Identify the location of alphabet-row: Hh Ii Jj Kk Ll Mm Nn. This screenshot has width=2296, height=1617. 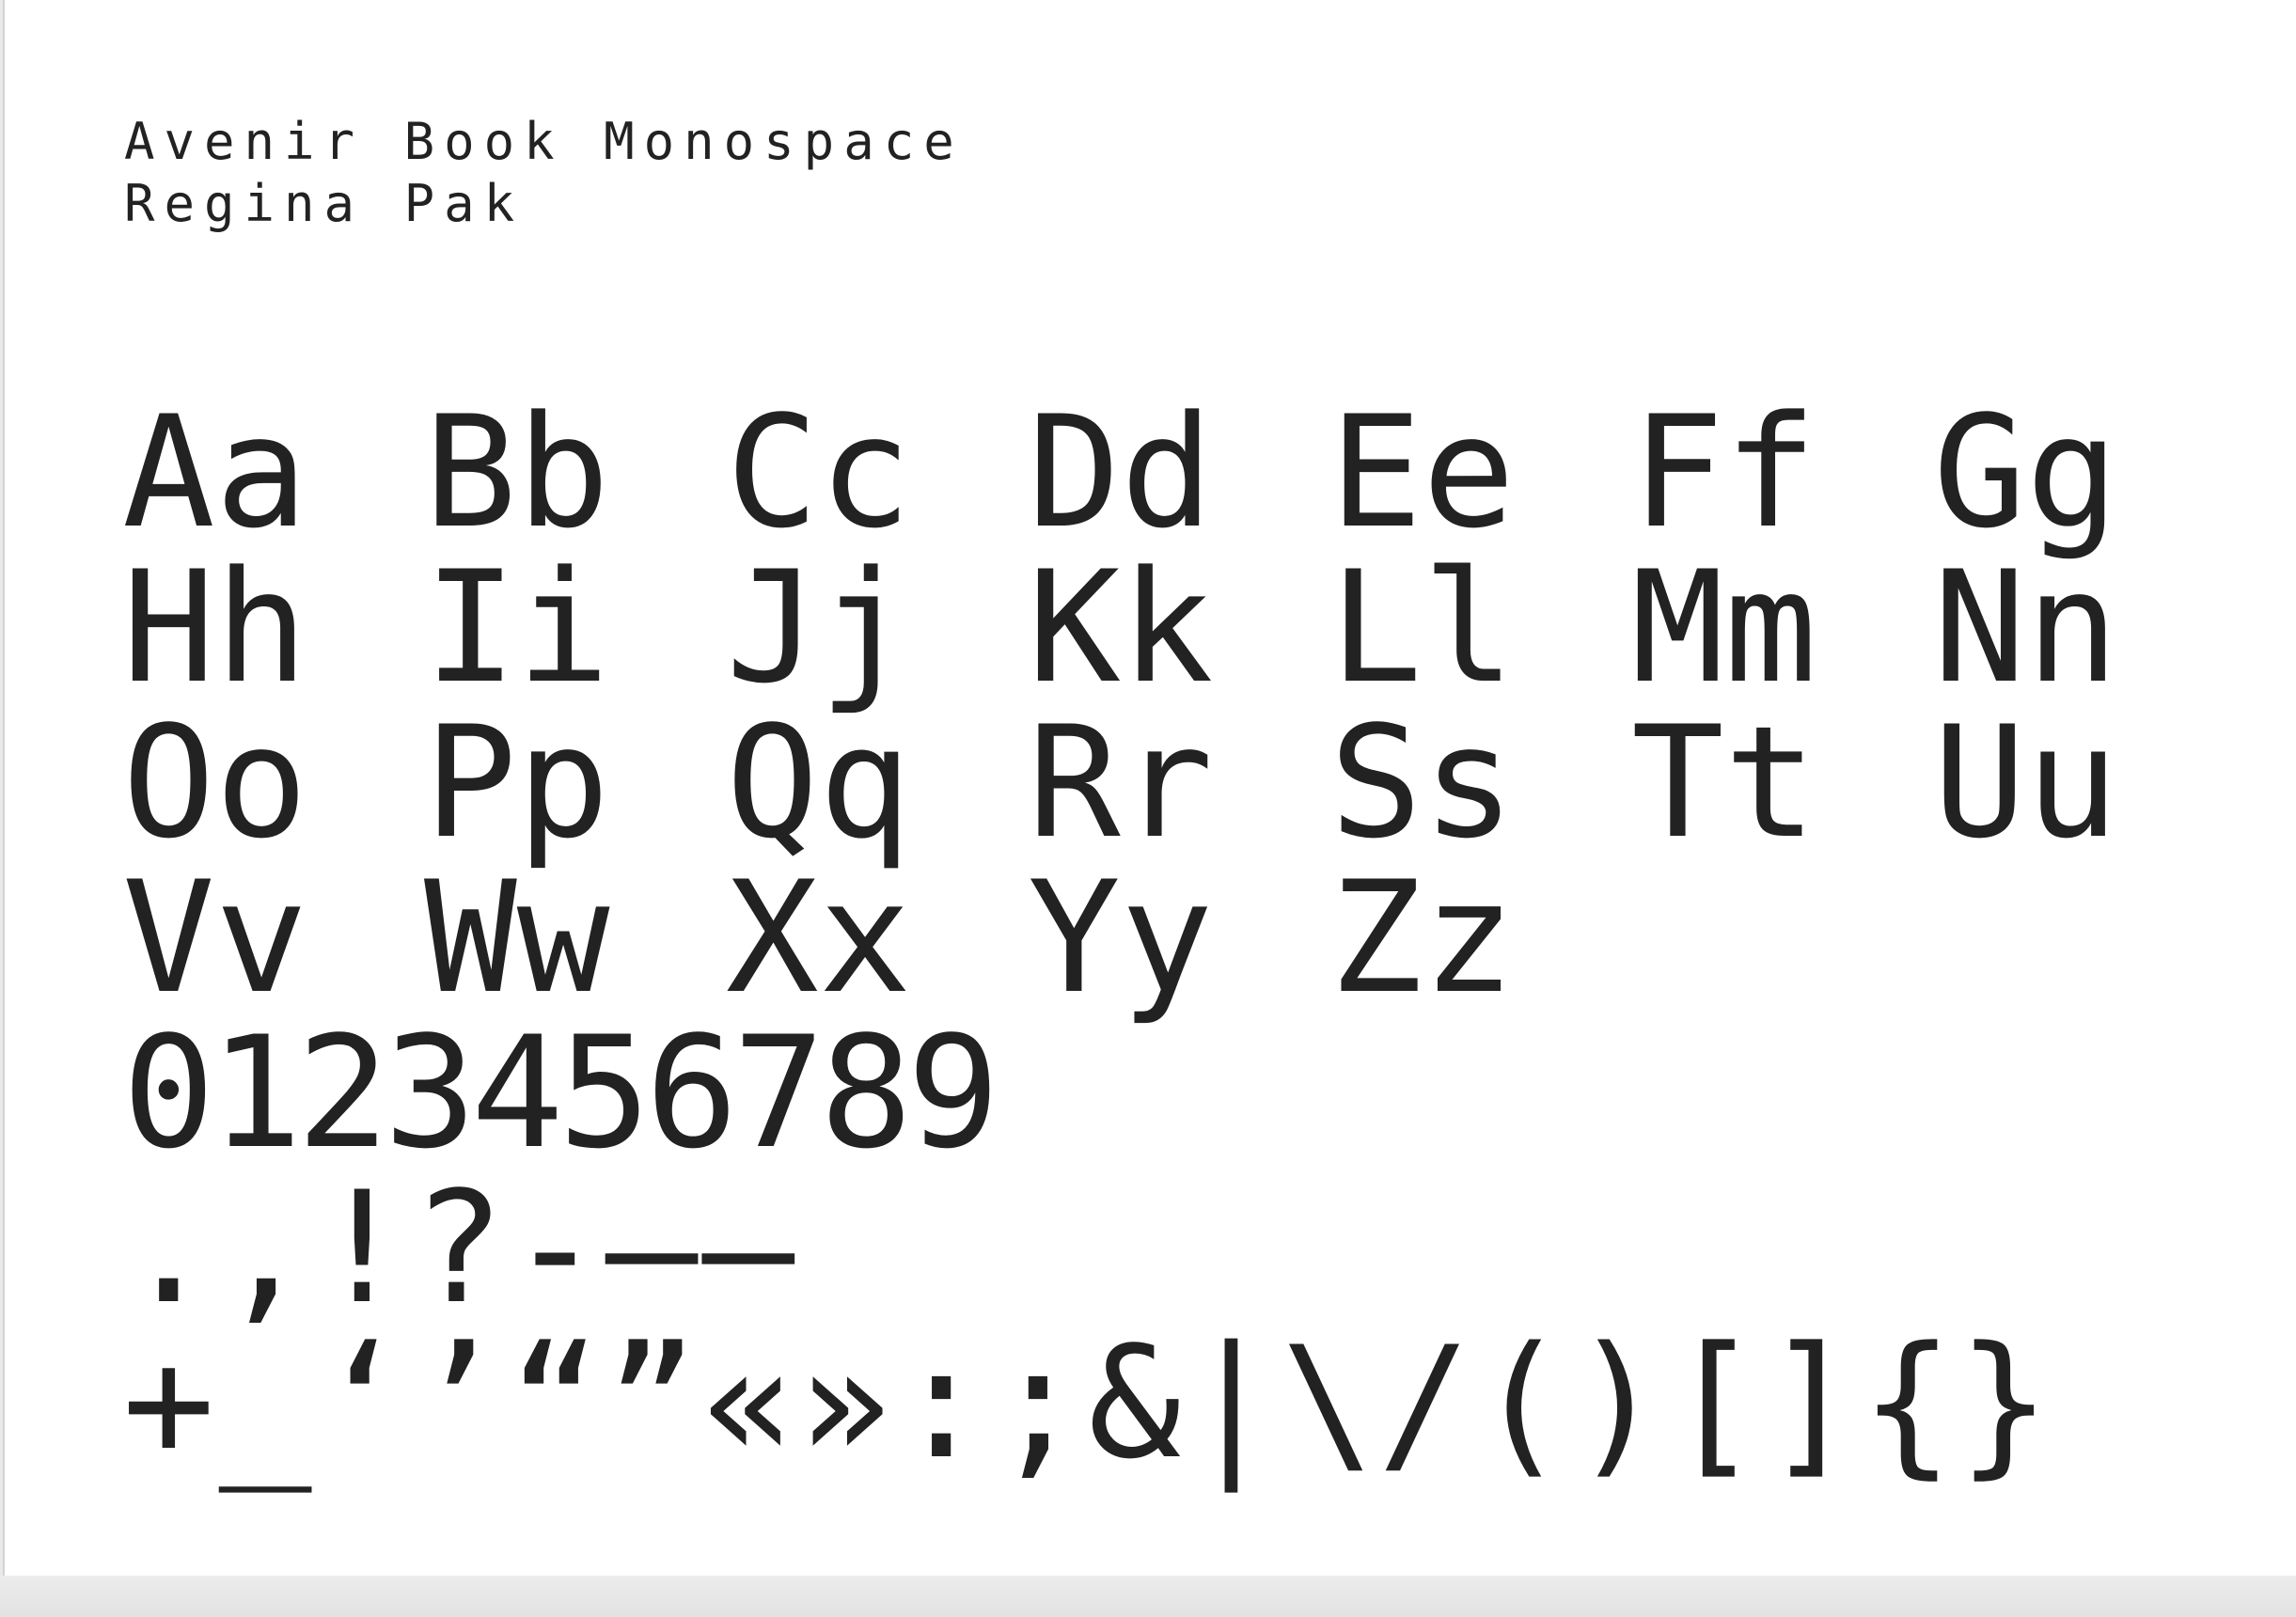
(1178, 627).